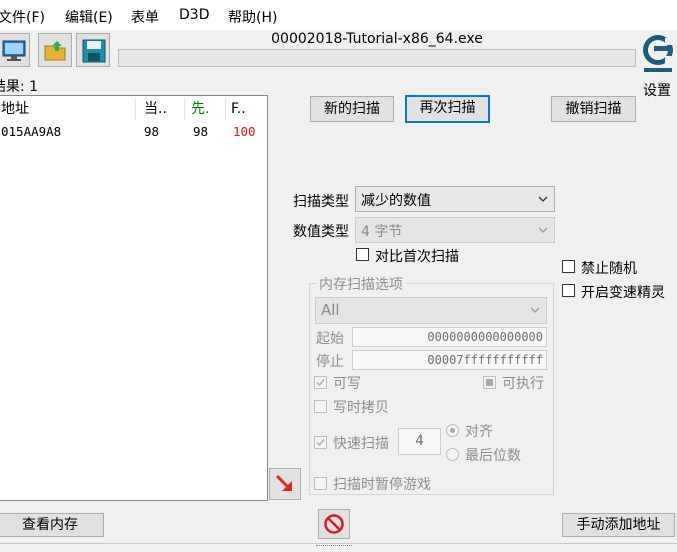 This screenshot has height=552, width=677. I want to click on new-scan-button: 新的扫描, so click(352, 109).